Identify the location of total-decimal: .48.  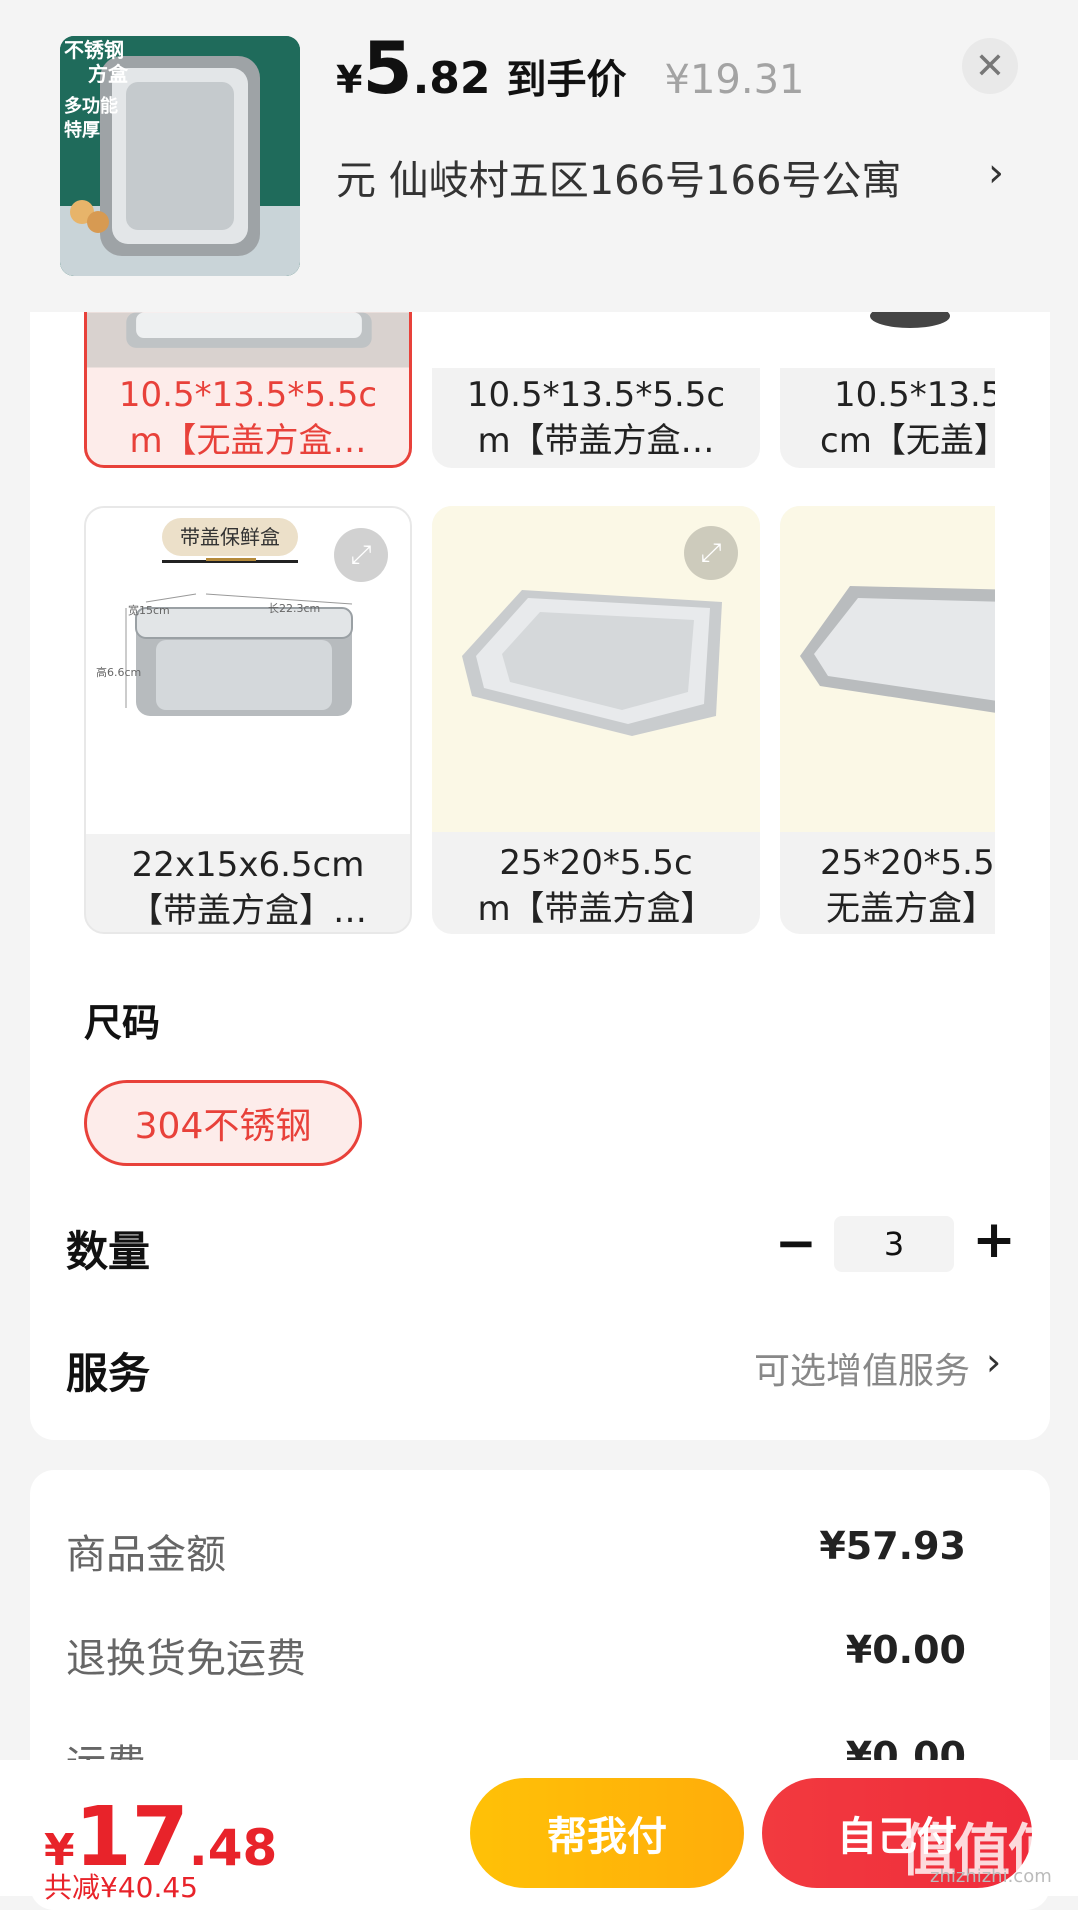
(233, 1848).